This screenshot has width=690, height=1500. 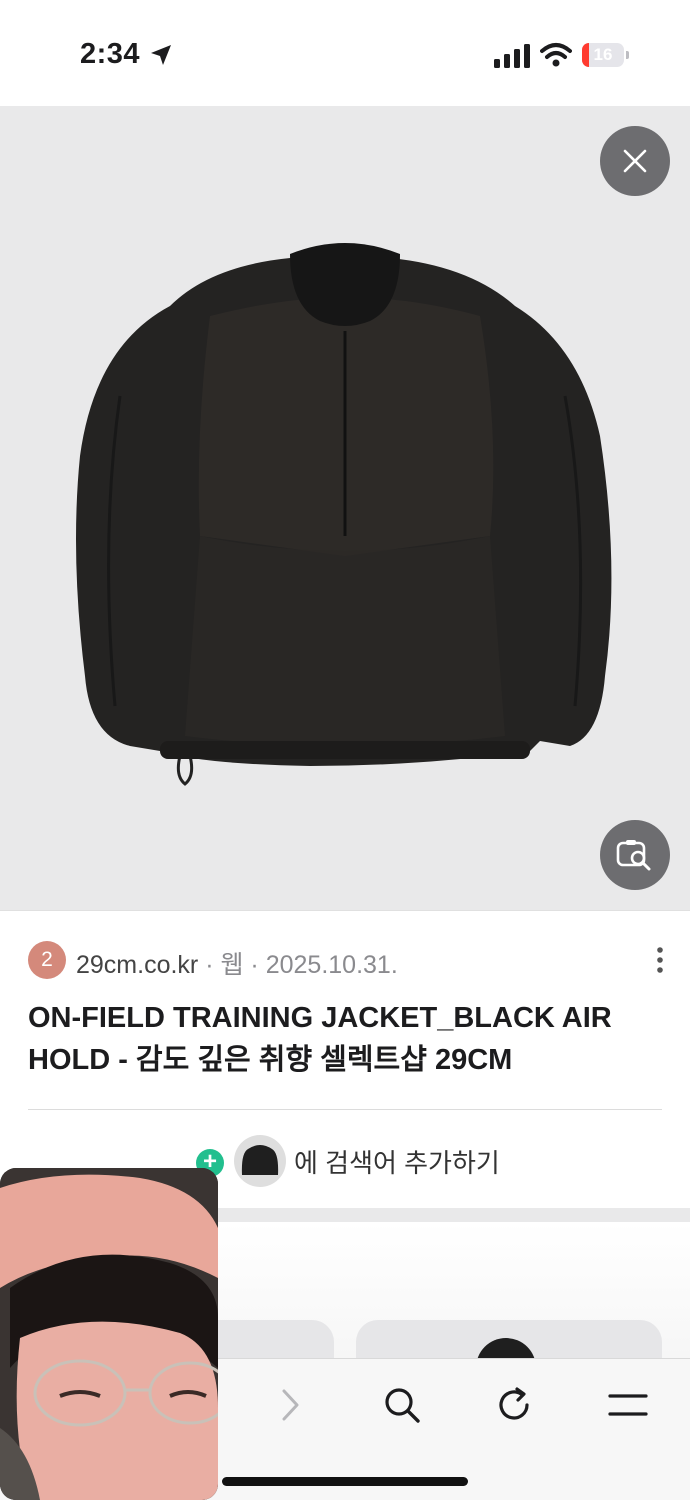 What do you see at coordinates (298, 965) in the screenshot?
I see `source-meta: · 웹 · 2025.10.31.` at bounding box center [298, 965].